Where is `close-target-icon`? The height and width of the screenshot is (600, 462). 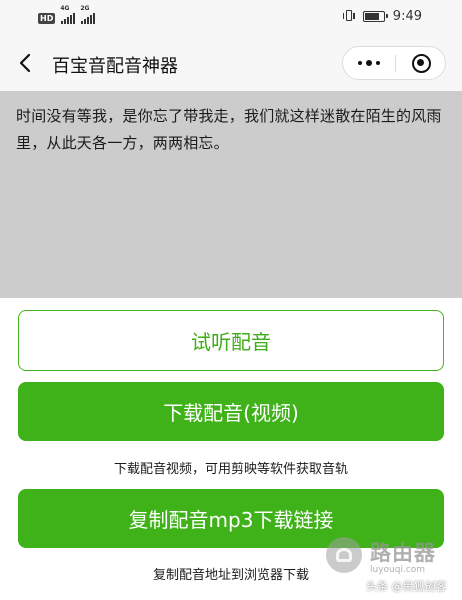 close-target-icon is located at coordinates (421, 63).